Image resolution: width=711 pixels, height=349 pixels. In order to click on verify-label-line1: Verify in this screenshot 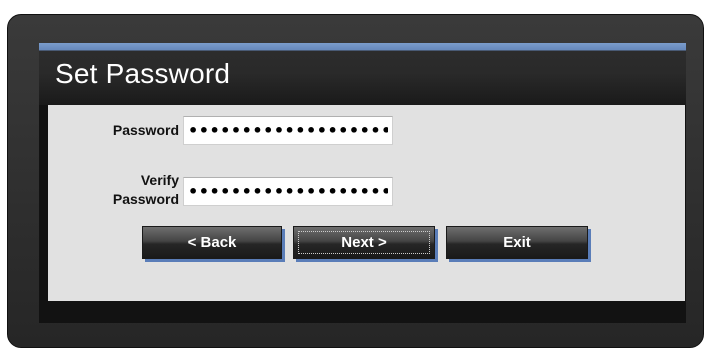, I will do `click(159, 180)`.